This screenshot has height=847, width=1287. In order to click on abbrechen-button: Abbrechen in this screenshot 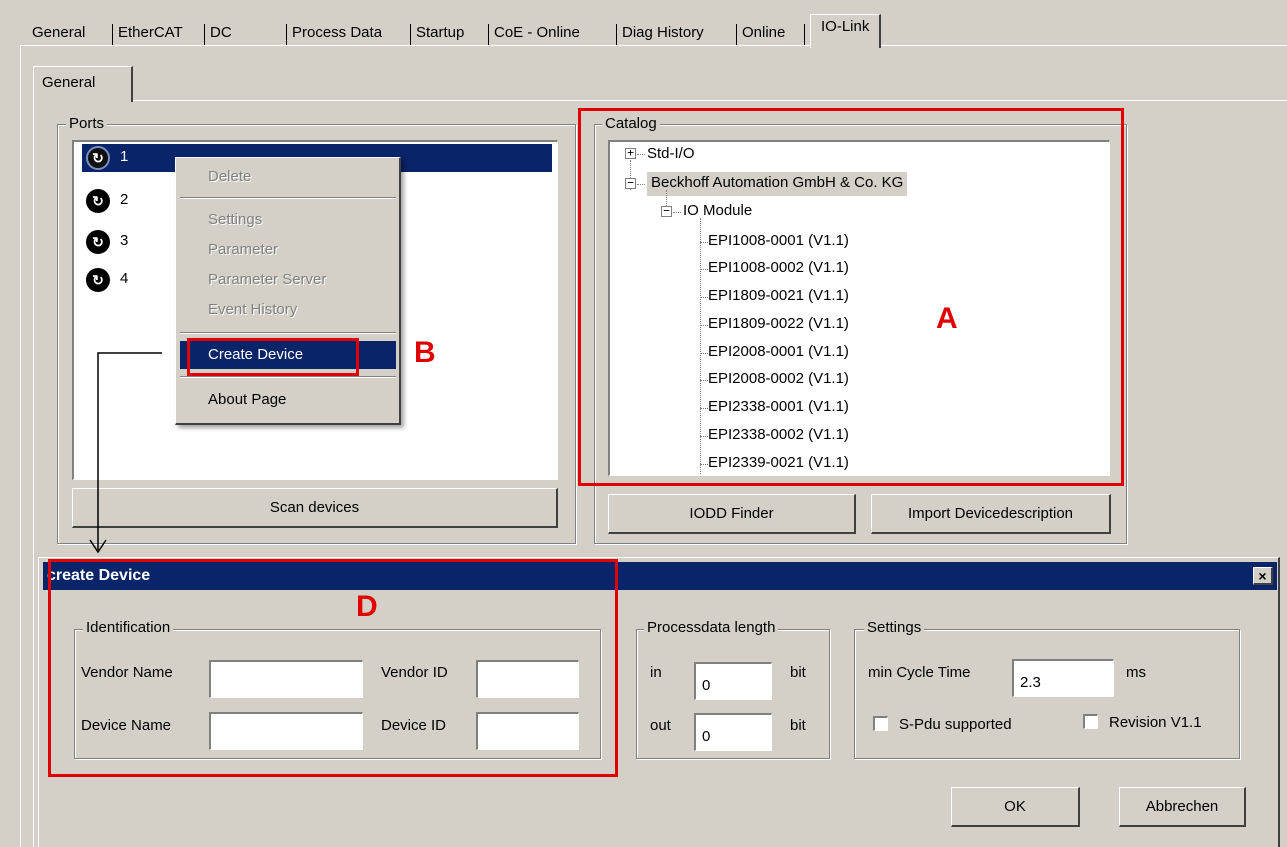, I will do `click(1182, 807)`.